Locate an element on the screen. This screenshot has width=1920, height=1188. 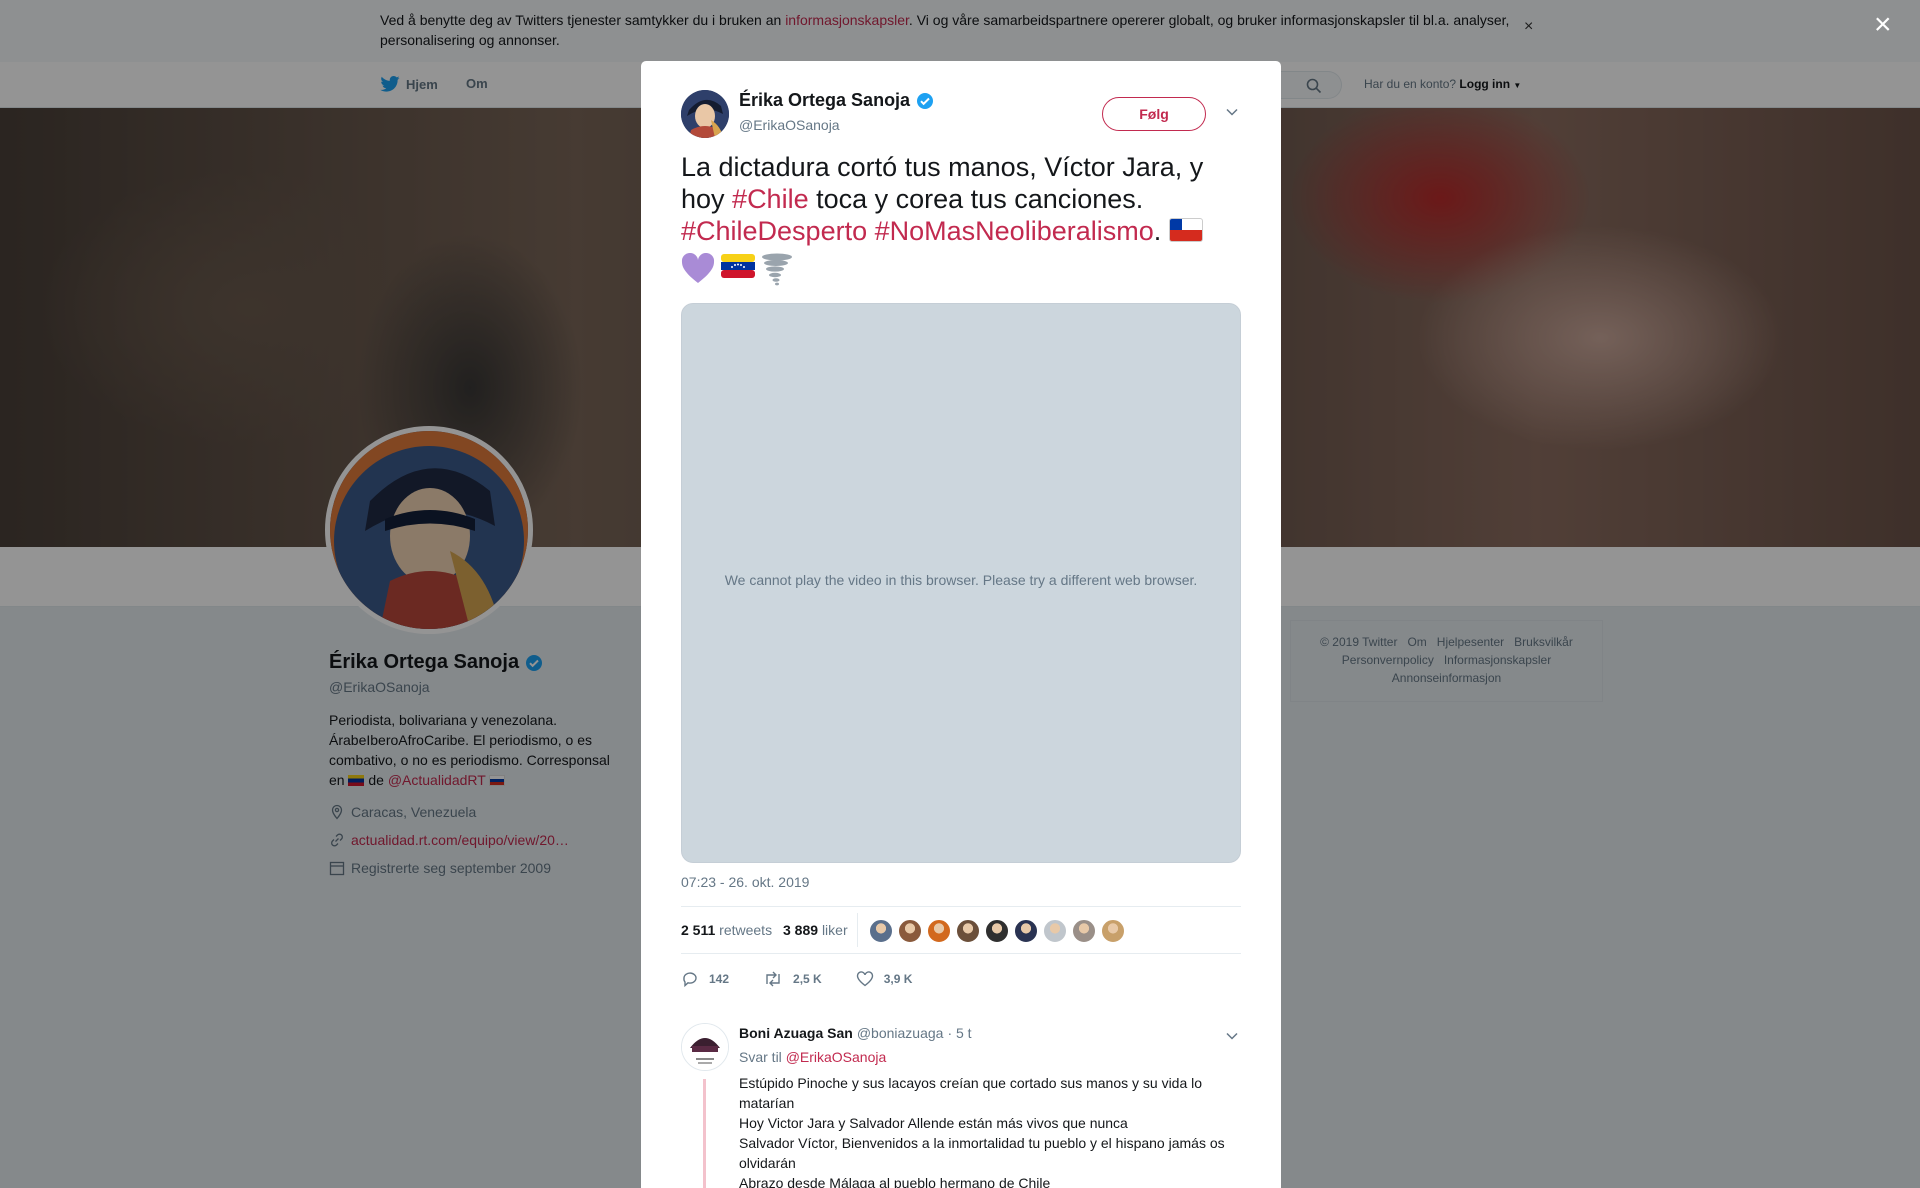
like-action: 3,9 K is located at coordinates (884, 979).